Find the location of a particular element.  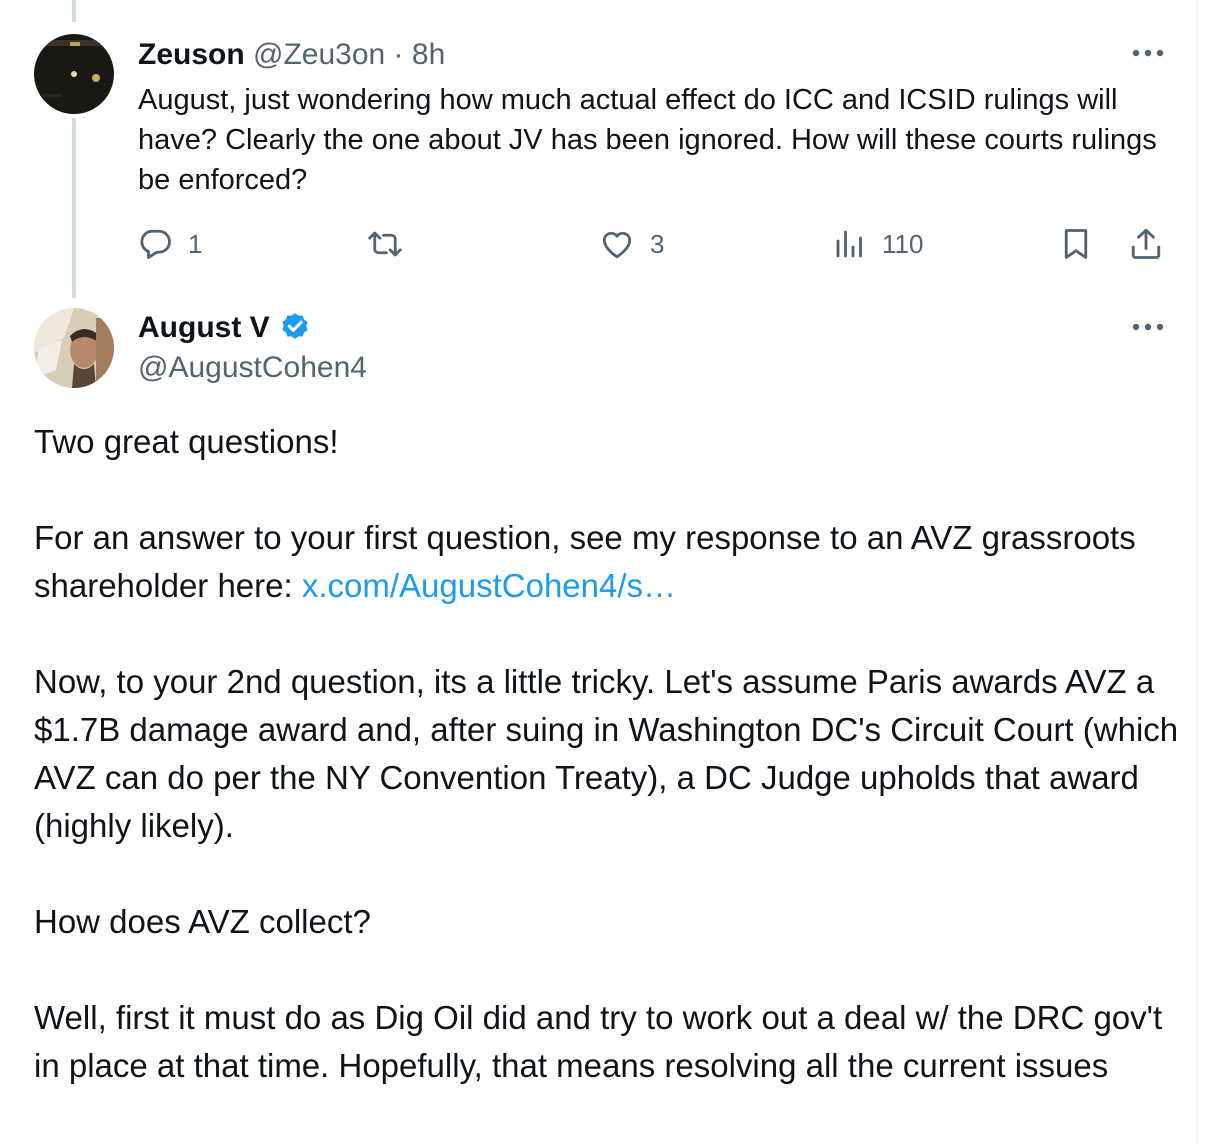

main-author-name-row: August V is located at coordinates (225, 328).